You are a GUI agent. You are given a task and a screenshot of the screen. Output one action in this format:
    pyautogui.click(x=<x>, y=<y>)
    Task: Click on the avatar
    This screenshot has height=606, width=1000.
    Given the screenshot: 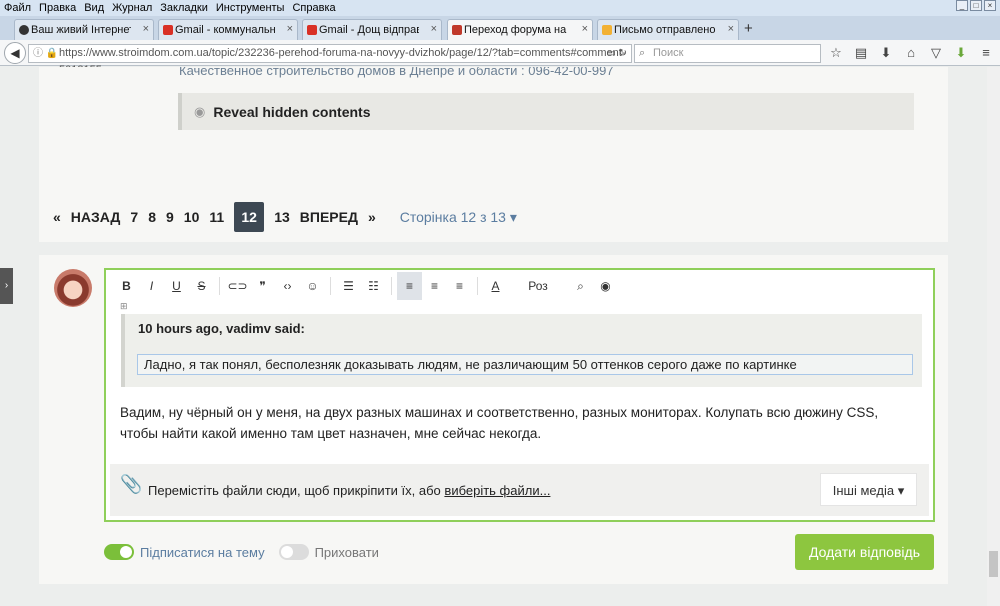 What is the action you would take?
    pyautogui.click(x=73, y=288)
    